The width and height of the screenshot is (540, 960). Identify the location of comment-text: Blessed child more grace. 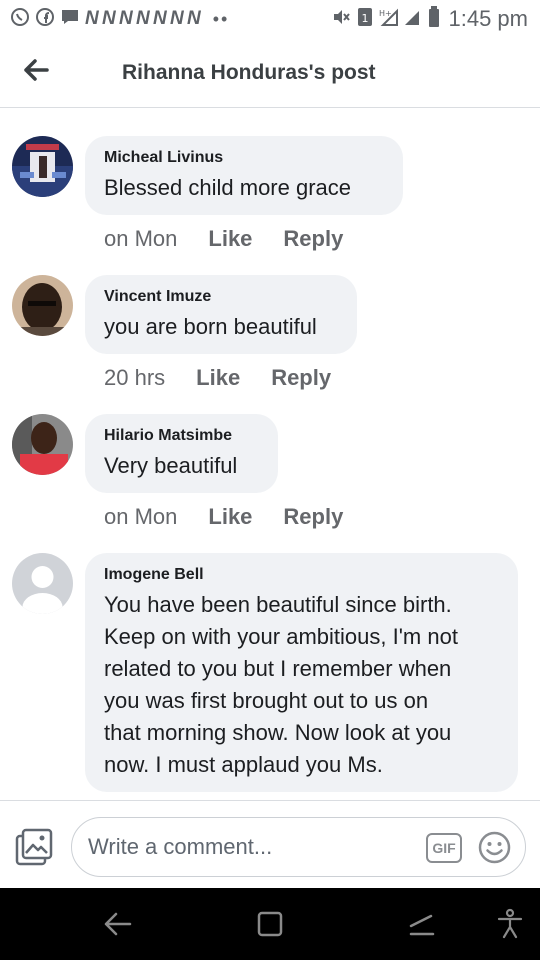
(228, 187).